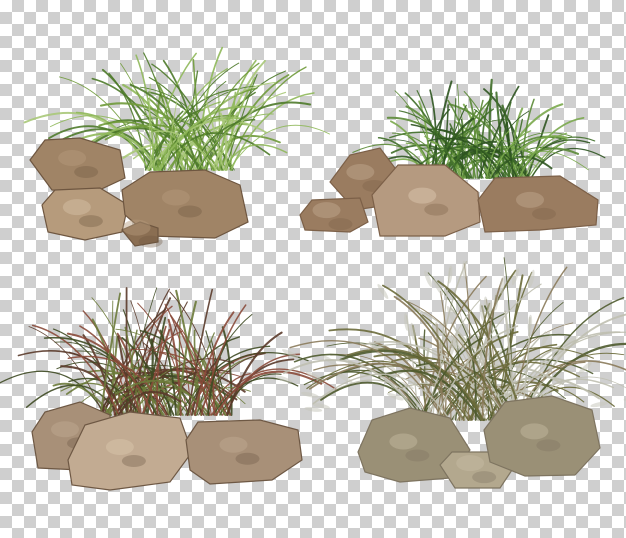  I want to click on rocks-with-dark-green-grass, so click(452, 157).